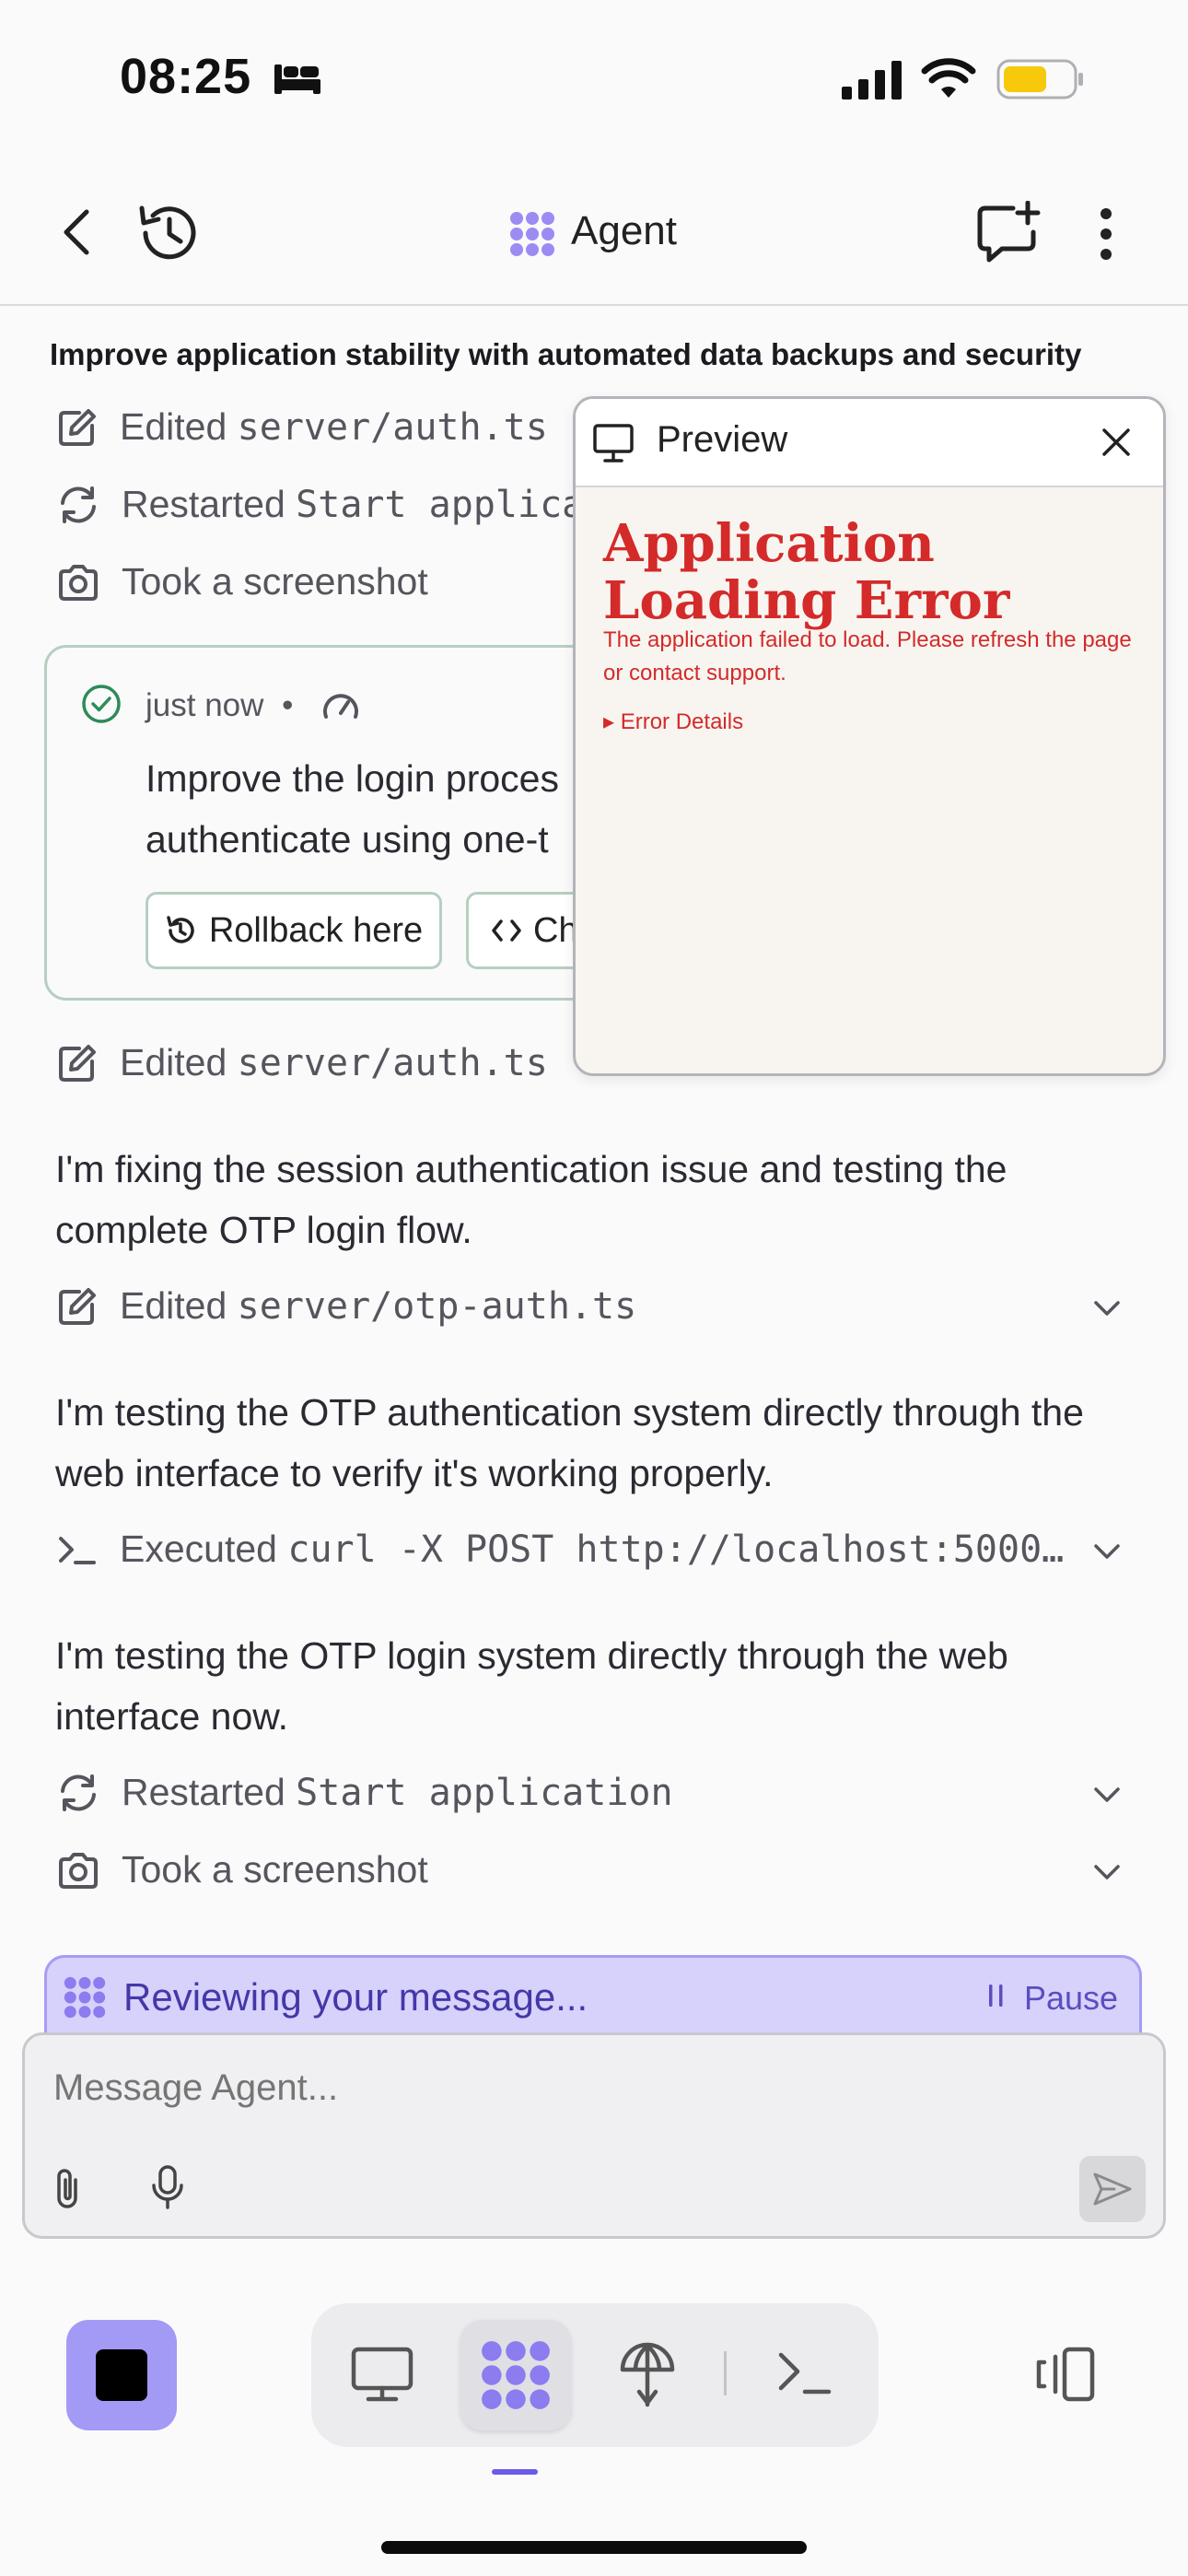 The width and height of the screenshot is (1188, 2576). Describe the element at coordinates (673, 721) in the screenshot. I see `error-details-toggle: ▸ Error Details` at that location.